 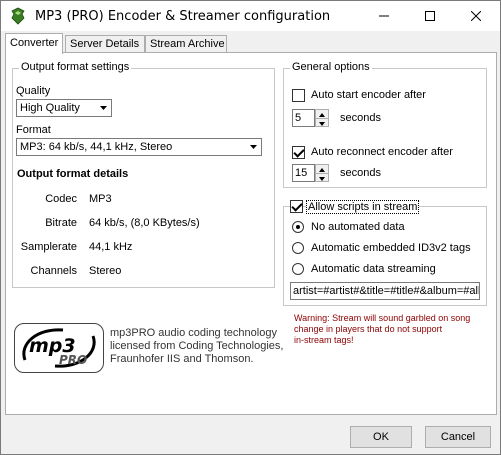 I want to click on auto-start-checkbox, so click(x=298, y=95).